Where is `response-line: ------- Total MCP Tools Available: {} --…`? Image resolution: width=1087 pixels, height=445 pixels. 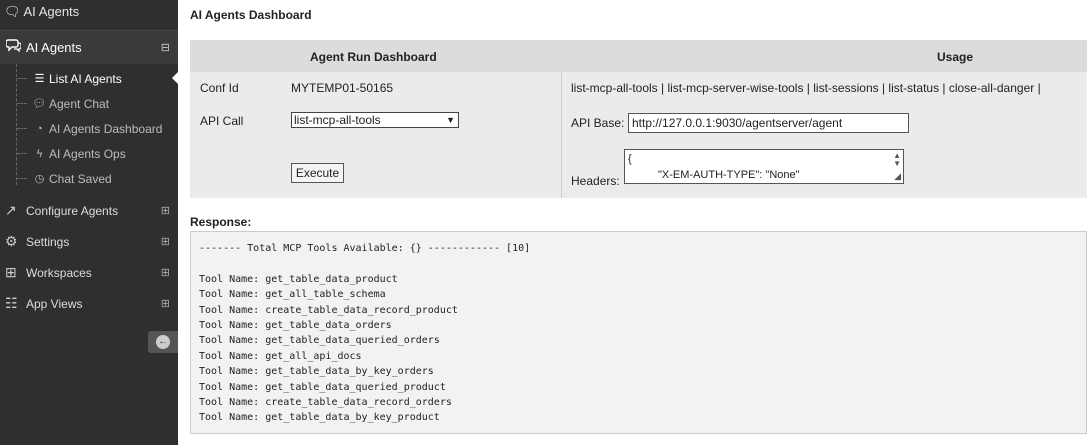 response-line: ------- Total MCP Tools Available: {} --… is located at coordinates (365, 248).